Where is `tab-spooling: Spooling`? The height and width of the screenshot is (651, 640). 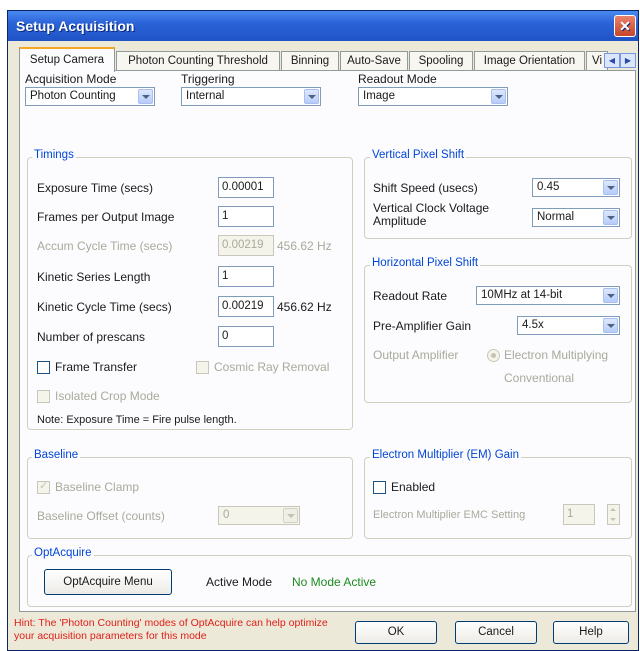 tab-spooling: Spooling is located at coordinates (441, 61).